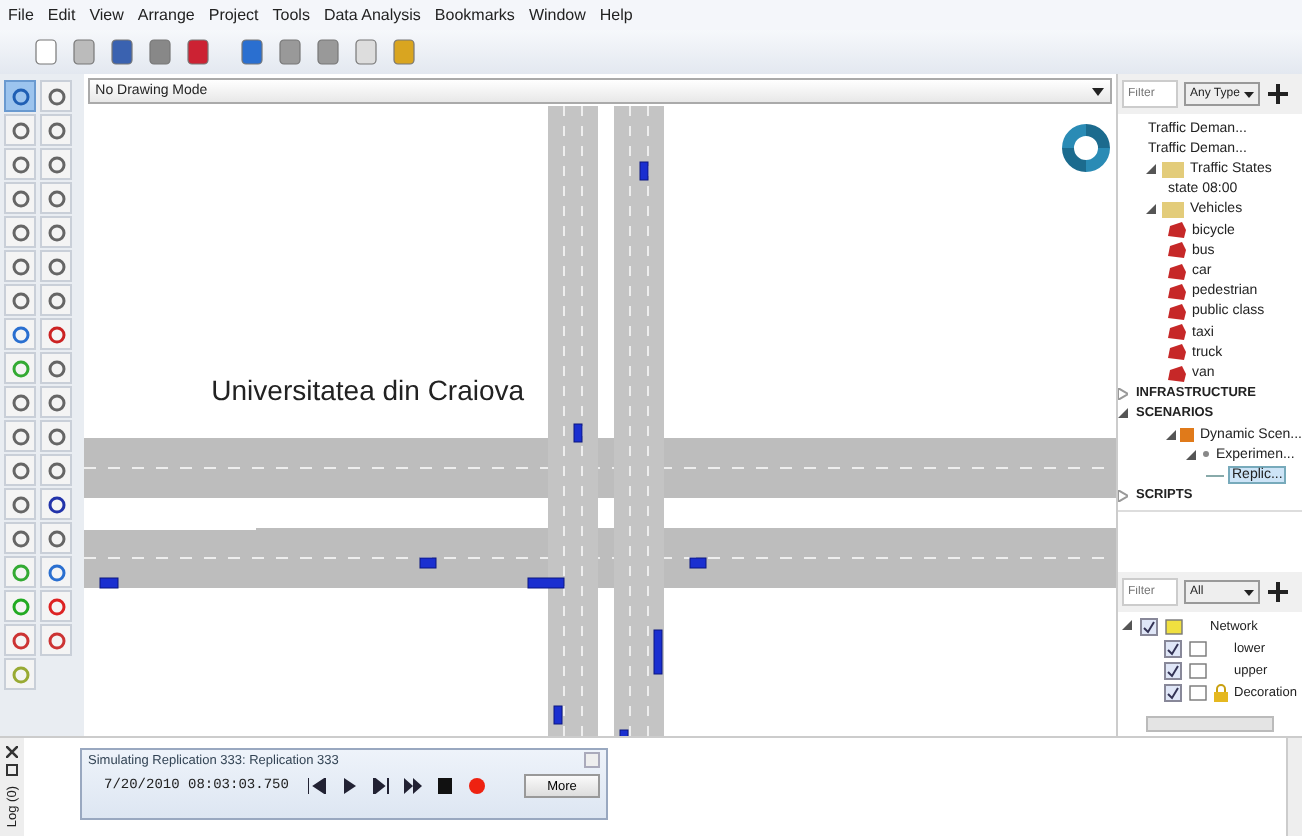 The width and height of the screenshot is (1302, 836). What do you see at coordinates (106, 15) in the screenshot?
I see `menu-item: View` at bounding box center [106, 15].